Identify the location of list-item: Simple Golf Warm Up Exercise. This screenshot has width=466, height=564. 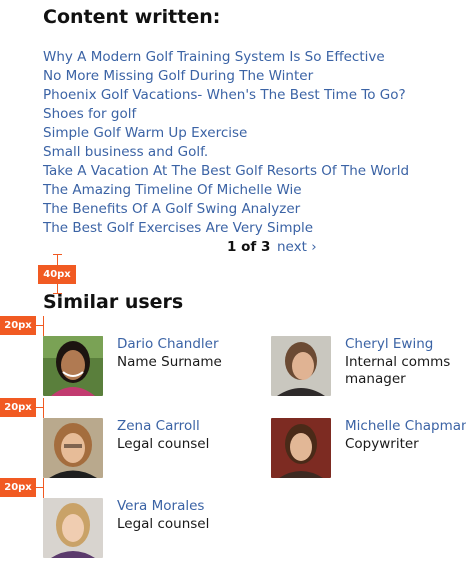
(226, 133).